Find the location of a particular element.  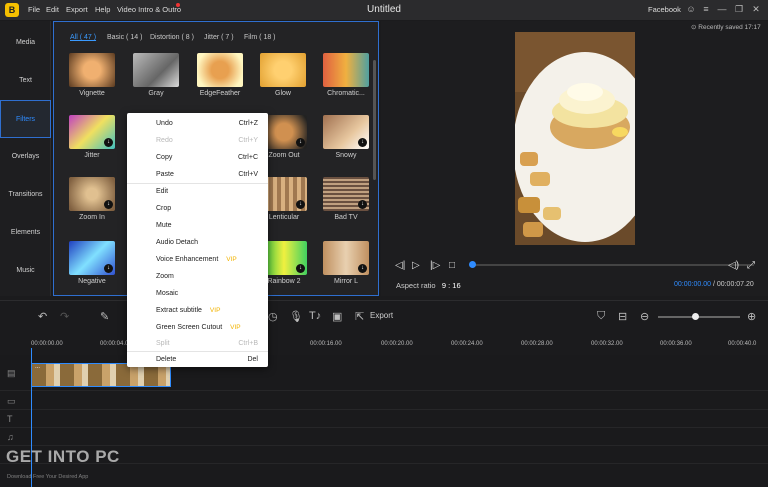

context-menu-copy: Copy Ctrl+C is located at coordinates (197, 157).